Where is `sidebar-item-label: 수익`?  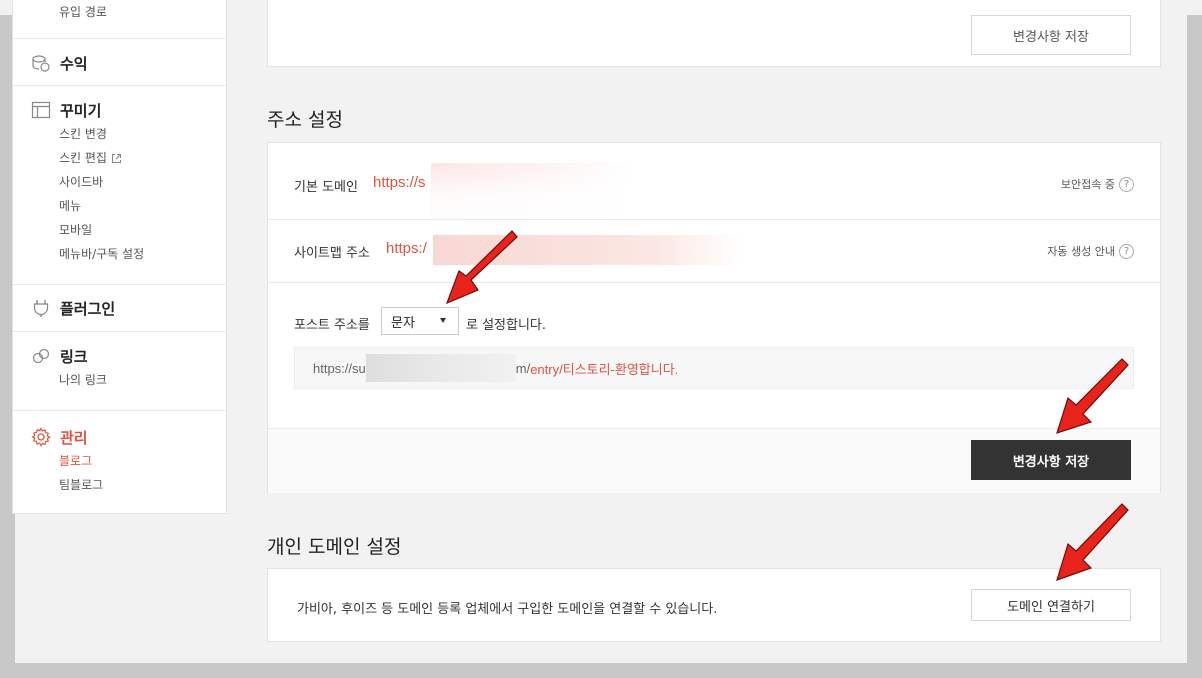
sidebar-item-label: 수익 is located at coordinates (74, 63).